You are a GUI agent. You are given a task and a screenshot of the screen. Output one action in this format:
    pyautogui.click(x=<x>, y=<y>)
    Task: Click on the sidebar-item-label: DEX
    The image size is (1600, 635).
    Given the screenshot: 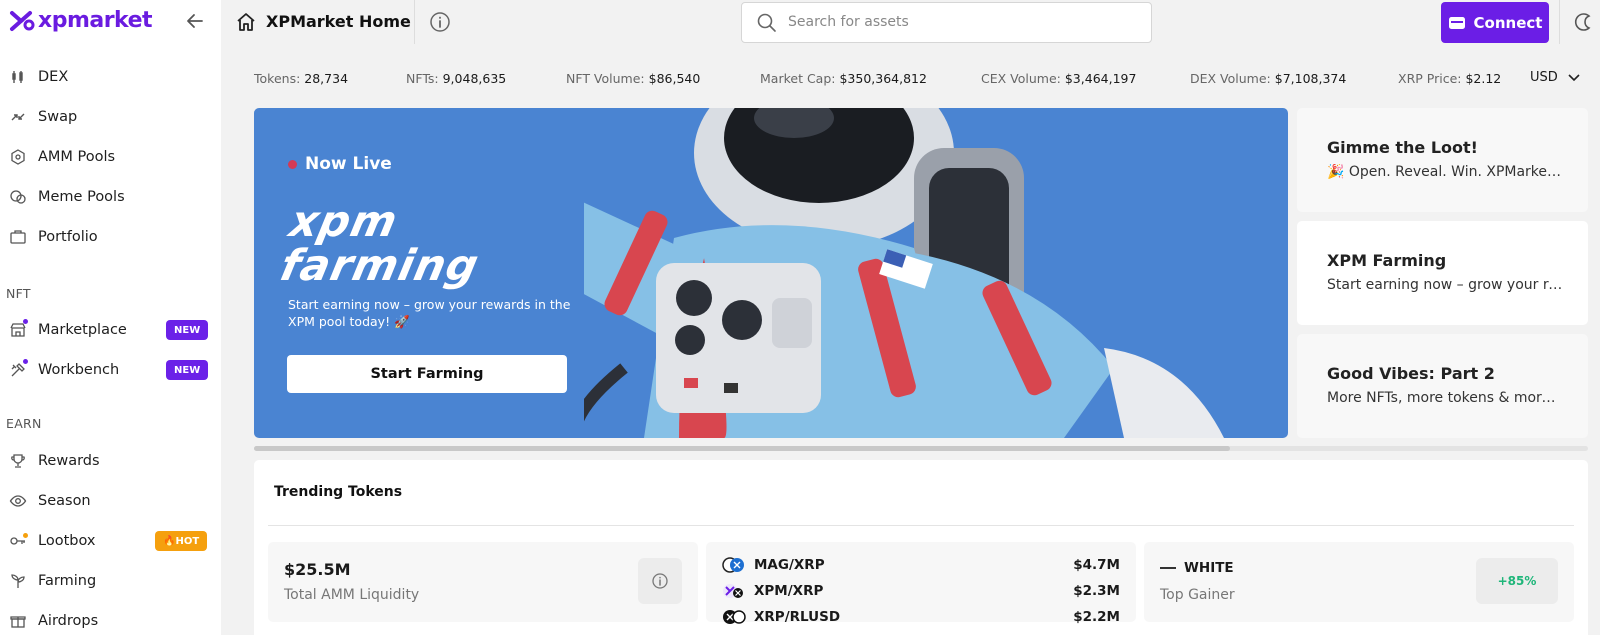 What is the action you would take?
    pyautogui.click(x=53, y=77)
    